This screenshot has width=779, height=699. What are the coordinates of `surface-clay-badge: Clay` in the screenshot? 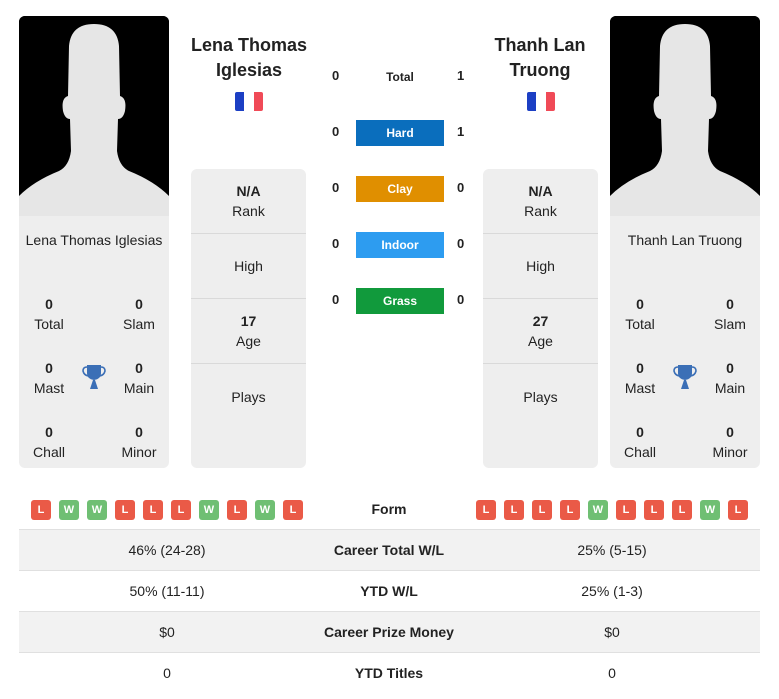 It's located at (400, 189).